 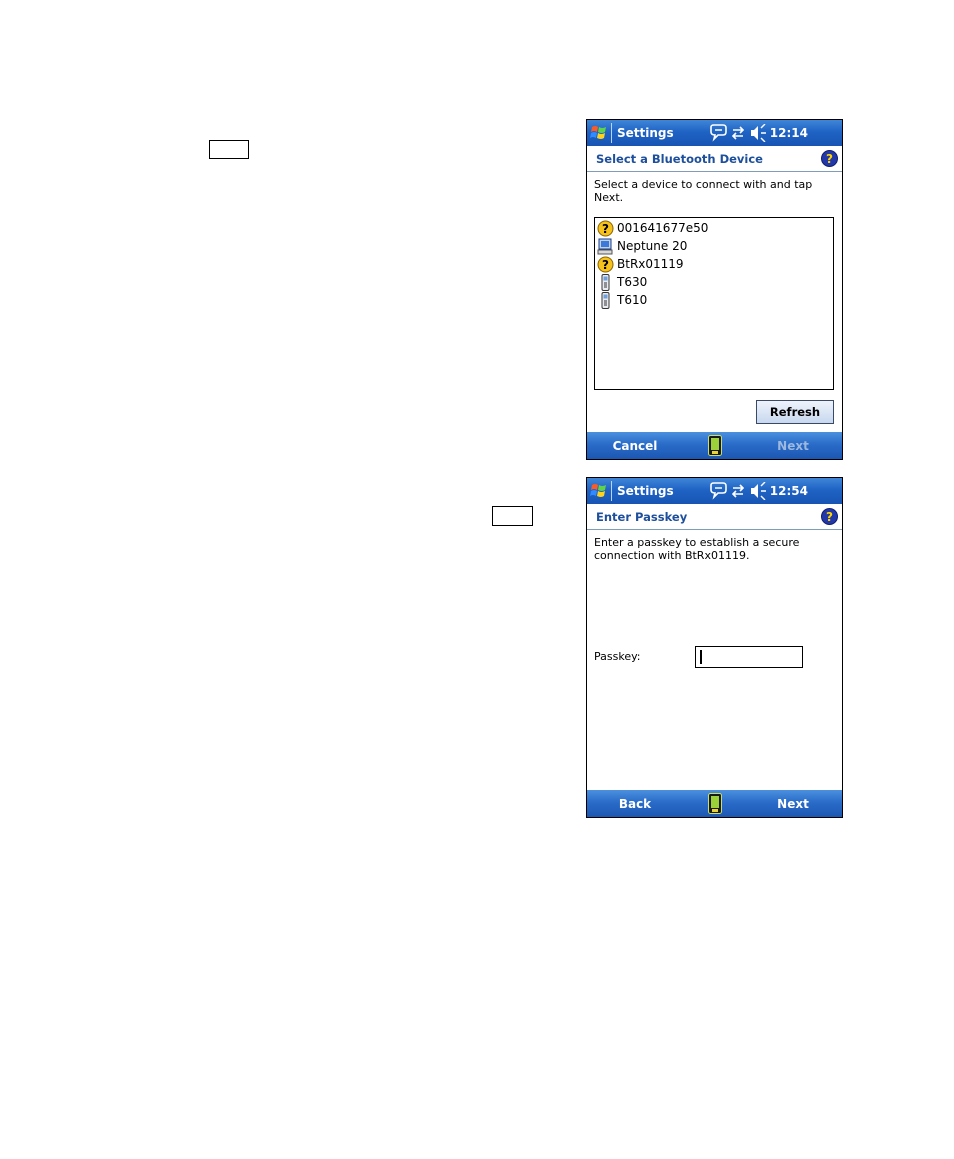 What do you see at coordinates (617, 656) in the screenshot?
I see `passkey-label: Passkey:` at bounding box center [617, 656].